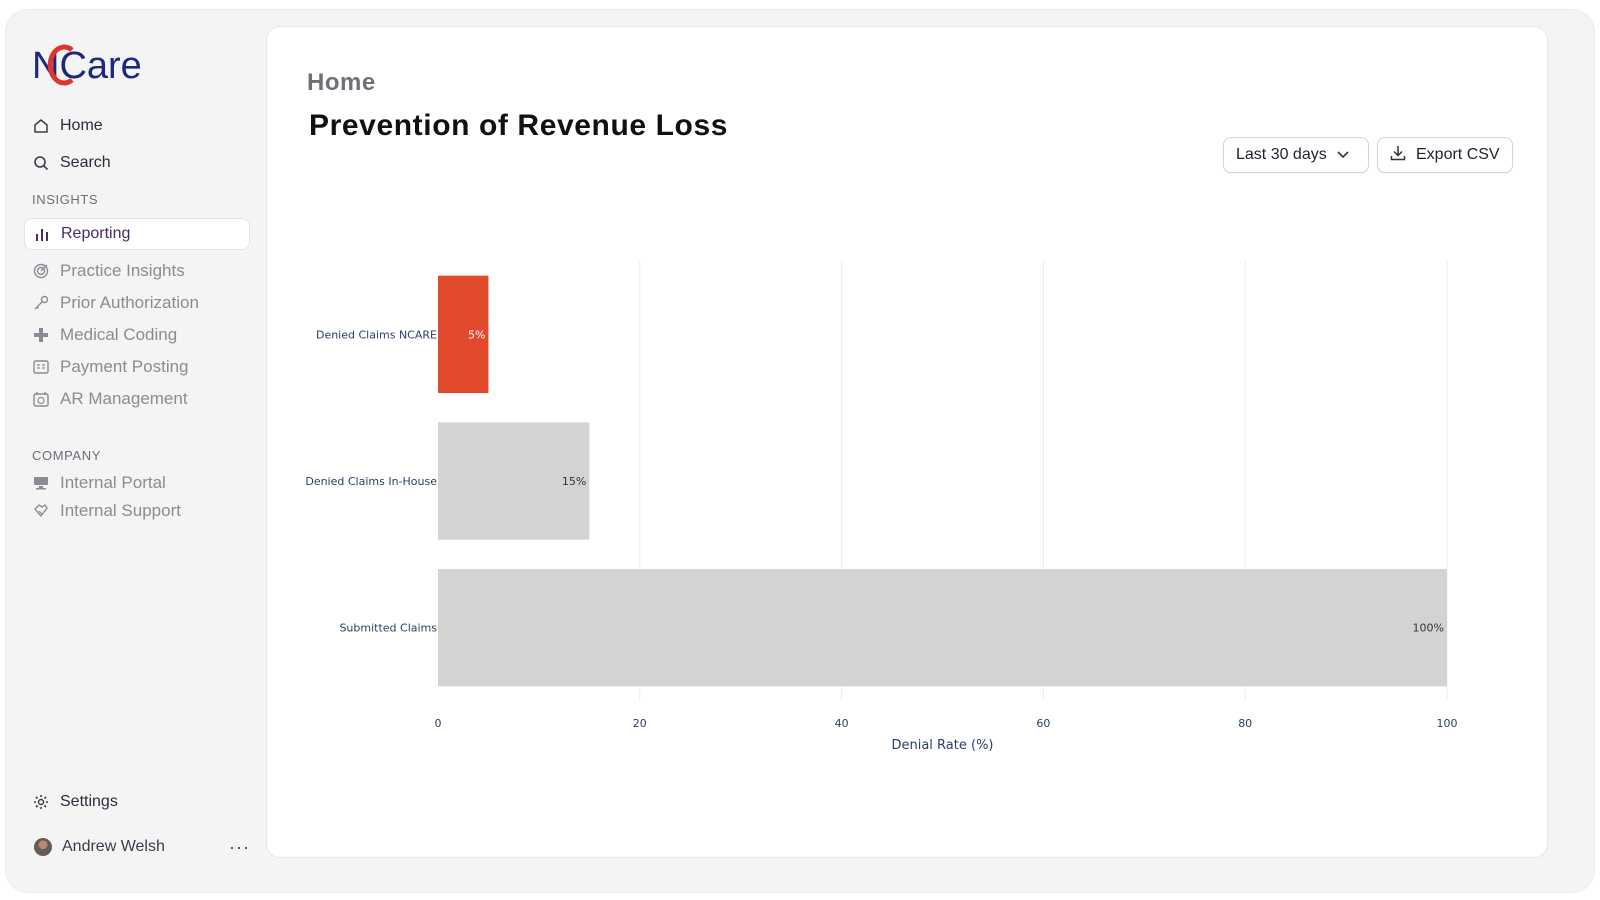  I want to click on nav-prior-authorization-label: Prior Authorization, so click(129, 302).